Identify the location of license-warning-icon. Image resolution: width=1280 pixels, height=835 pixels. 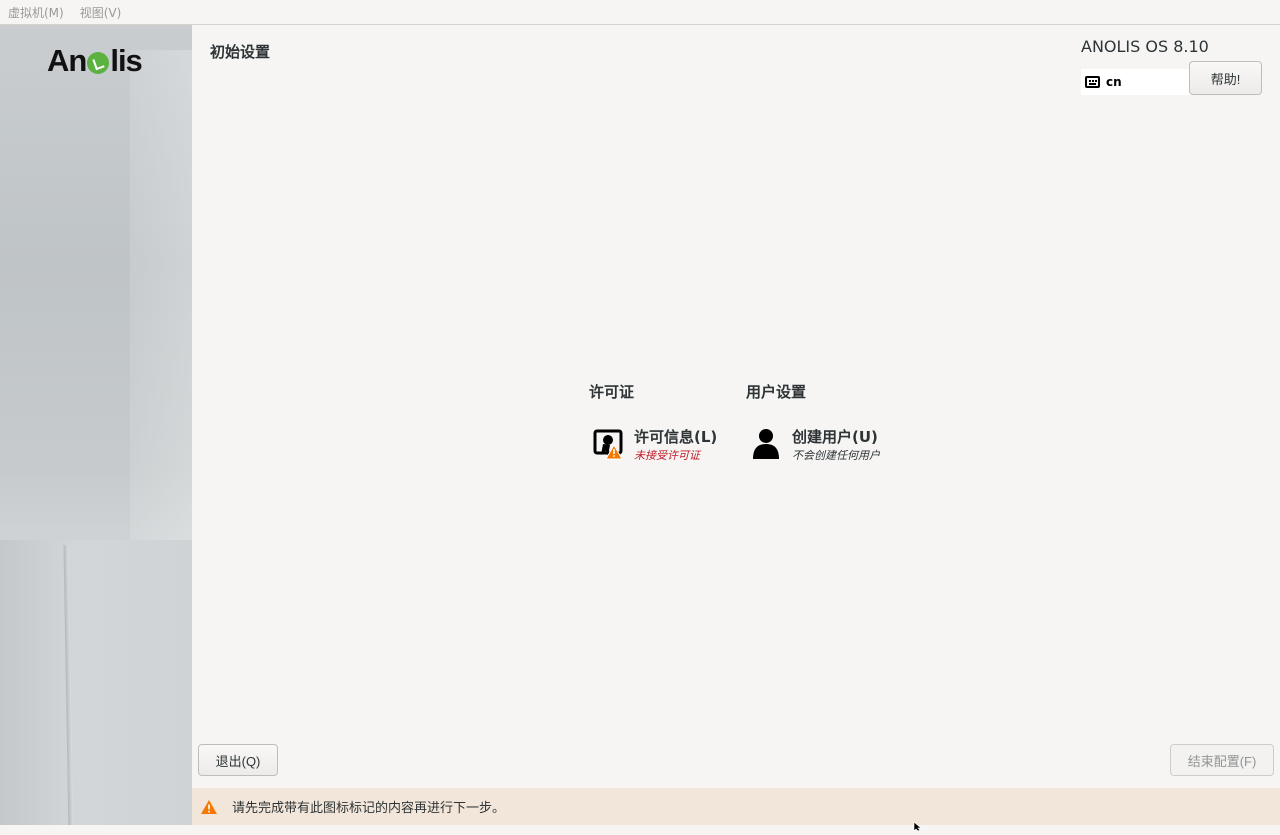
(609, 444).